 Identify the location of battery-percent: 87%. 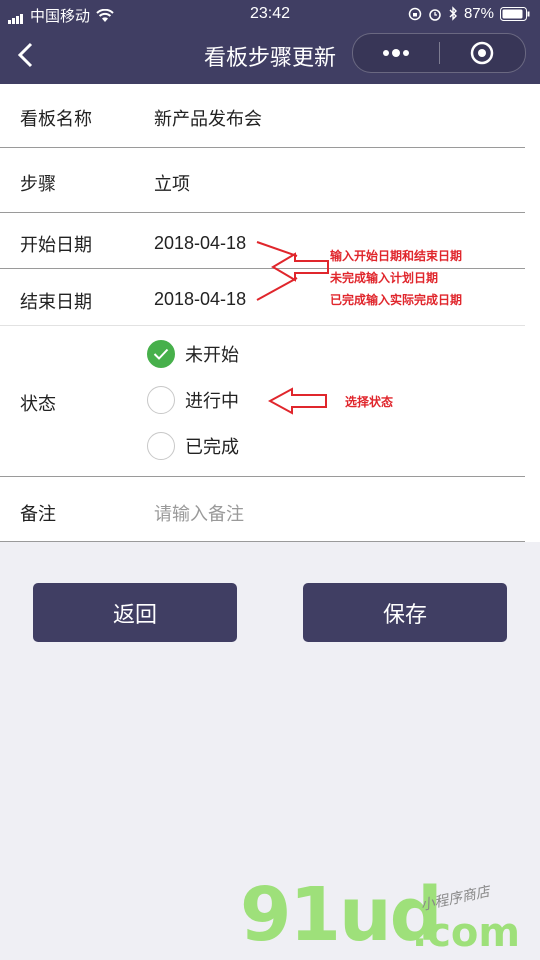
(478, 13).